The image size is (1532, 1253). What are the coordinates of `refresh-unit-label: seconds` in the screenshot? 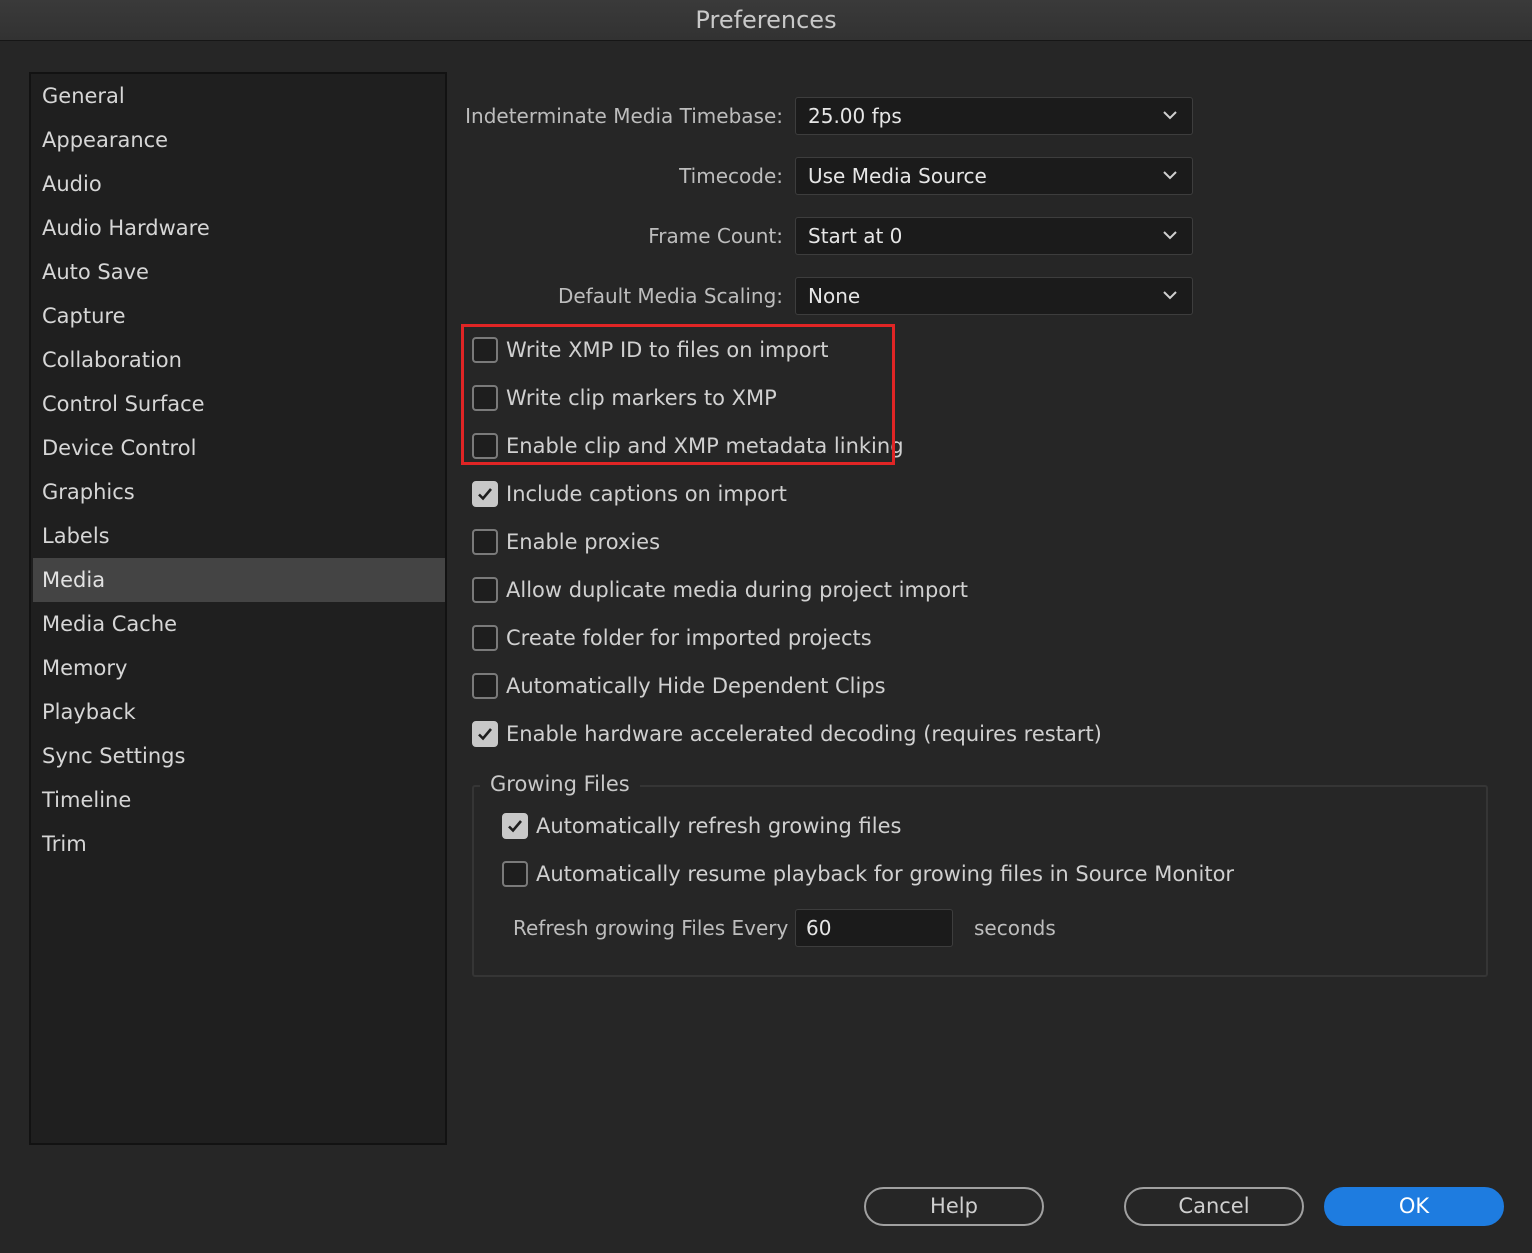 It's located at (1015, 928).